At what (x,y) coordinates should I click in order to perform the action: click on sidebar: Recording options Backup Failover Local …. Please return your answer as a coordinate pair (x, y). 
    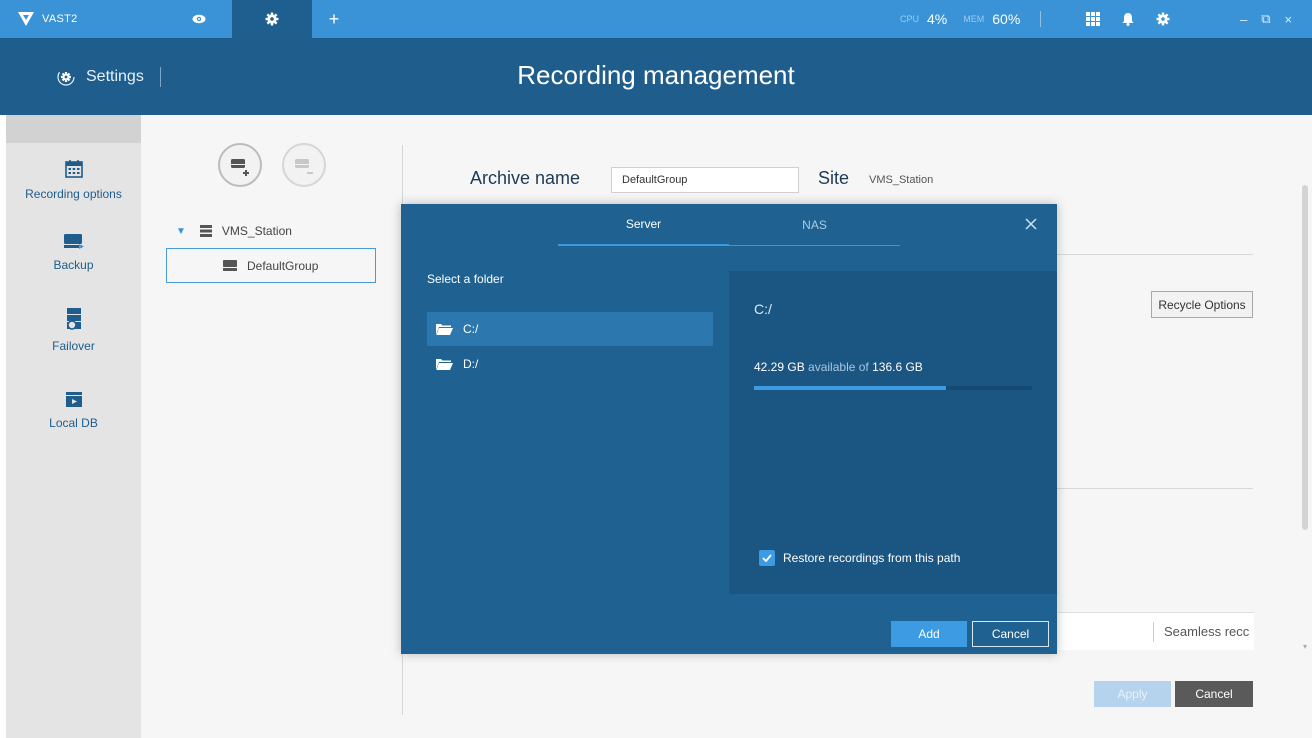
    Looking at the image, I should click on (73, 426).